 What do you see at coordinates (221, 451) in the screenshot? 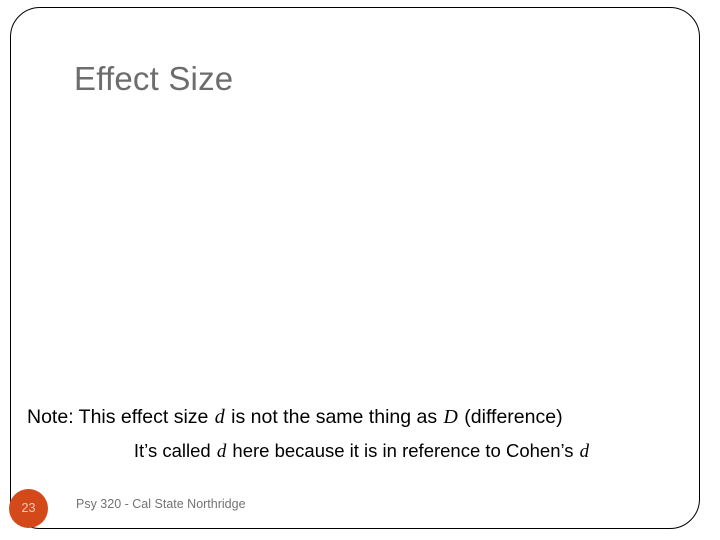
I see `cohen-variable-d-first: d` at bounding box center [221, 451].